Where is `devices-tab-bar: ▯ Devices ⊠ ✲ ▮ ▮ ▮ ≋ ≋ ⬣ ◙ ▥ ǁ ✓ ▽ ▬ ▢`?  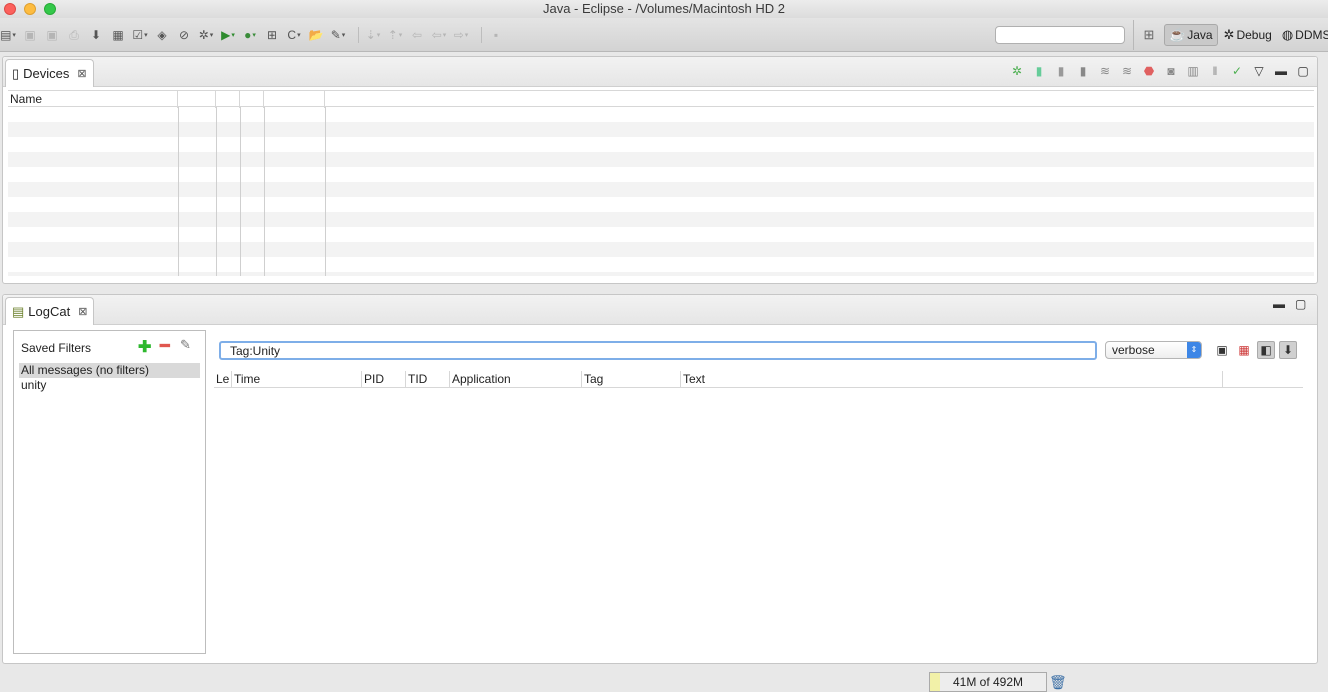 devices-tab-bar: ▯ Devices ⊠ ✲ ▮ ▮ ▮ ≋ ≋ ⬣ ◙ ▥ ǁ ✓ ▽ ▬ ▢ is located at coordinates (660, 72).